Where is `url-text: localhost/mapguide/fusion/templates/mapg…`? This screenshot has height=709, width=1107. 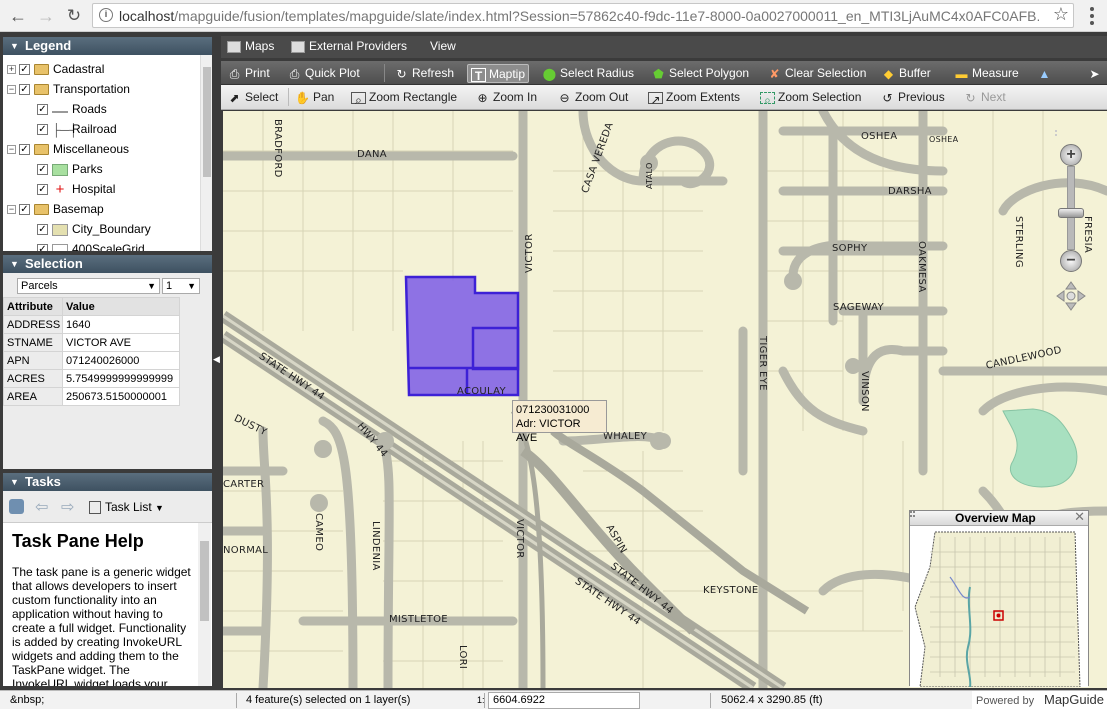
url-text: localhost/mapguide/fusion/templates/mapg… is located at coordinates (579, 16).